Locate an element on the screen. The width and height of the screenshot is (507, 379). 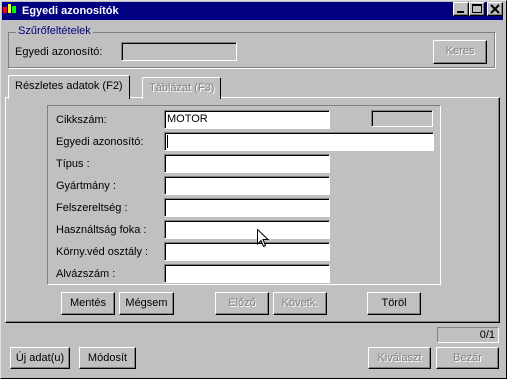
minimize-icon is located at coordinates (460, 12).